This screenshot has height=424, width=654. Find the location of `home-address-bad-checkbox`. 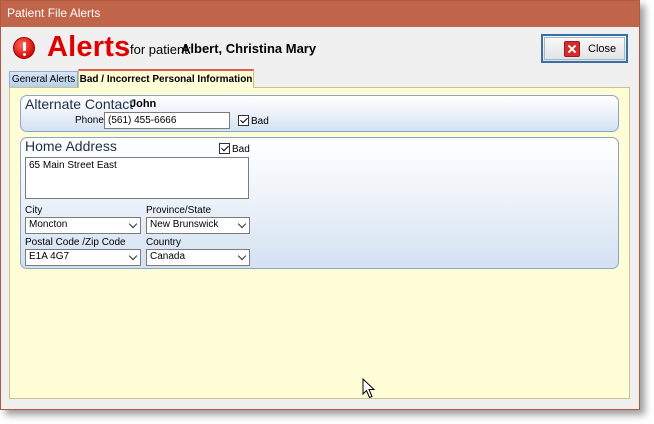

home-address-bad-checkbox is located at coordinates (224, 148).